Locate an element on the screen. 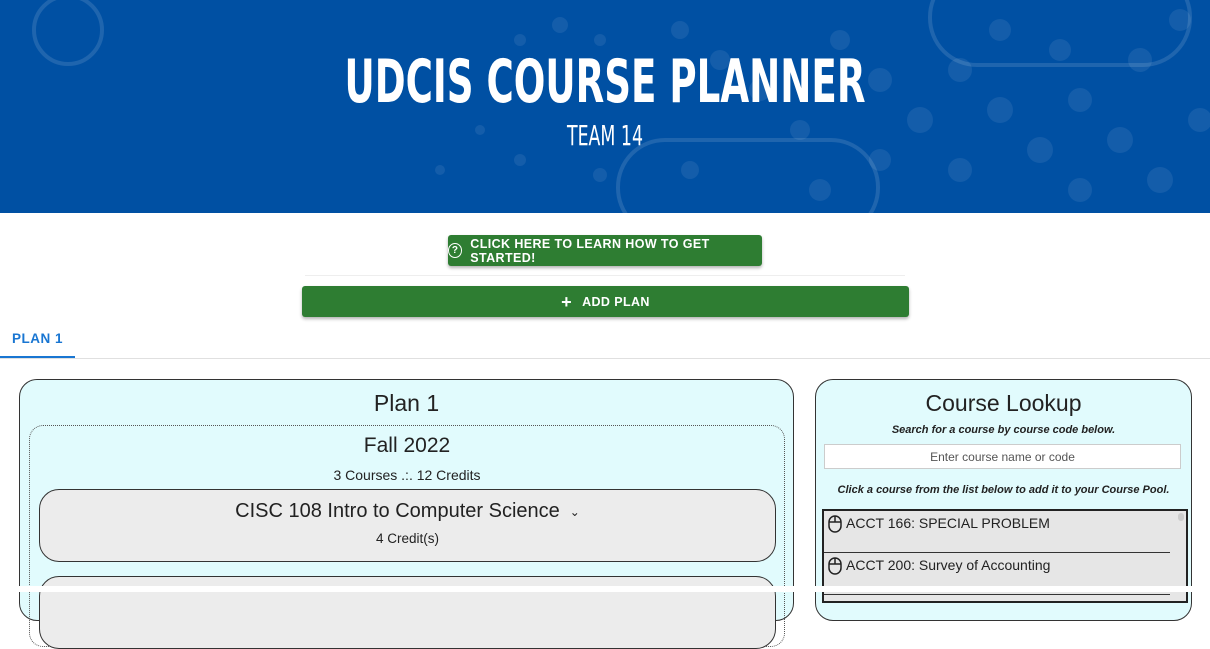  add-plan-button: + ADD PLAN is located at coordinates (605, 301).